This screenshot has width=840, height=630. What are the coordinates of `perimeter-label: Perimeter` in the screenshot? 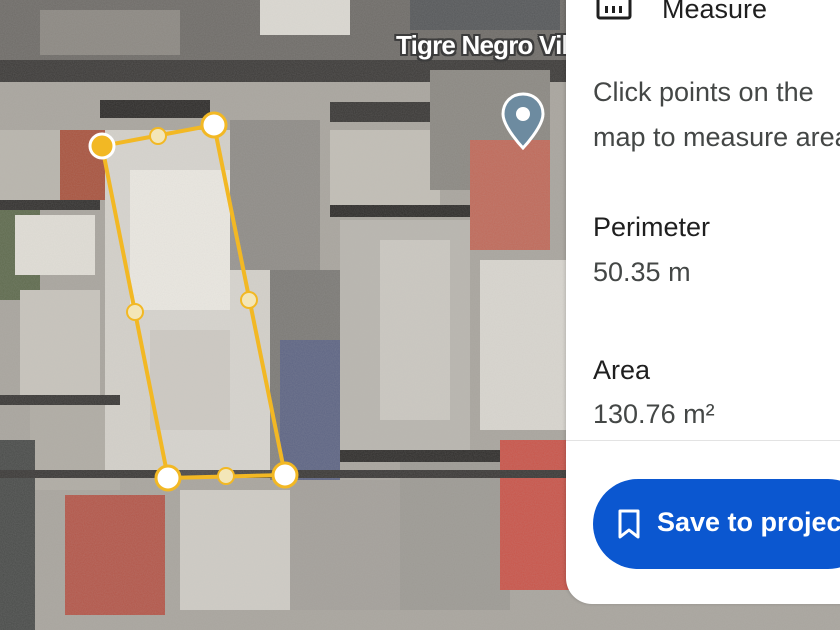 It's located at (652, 227).